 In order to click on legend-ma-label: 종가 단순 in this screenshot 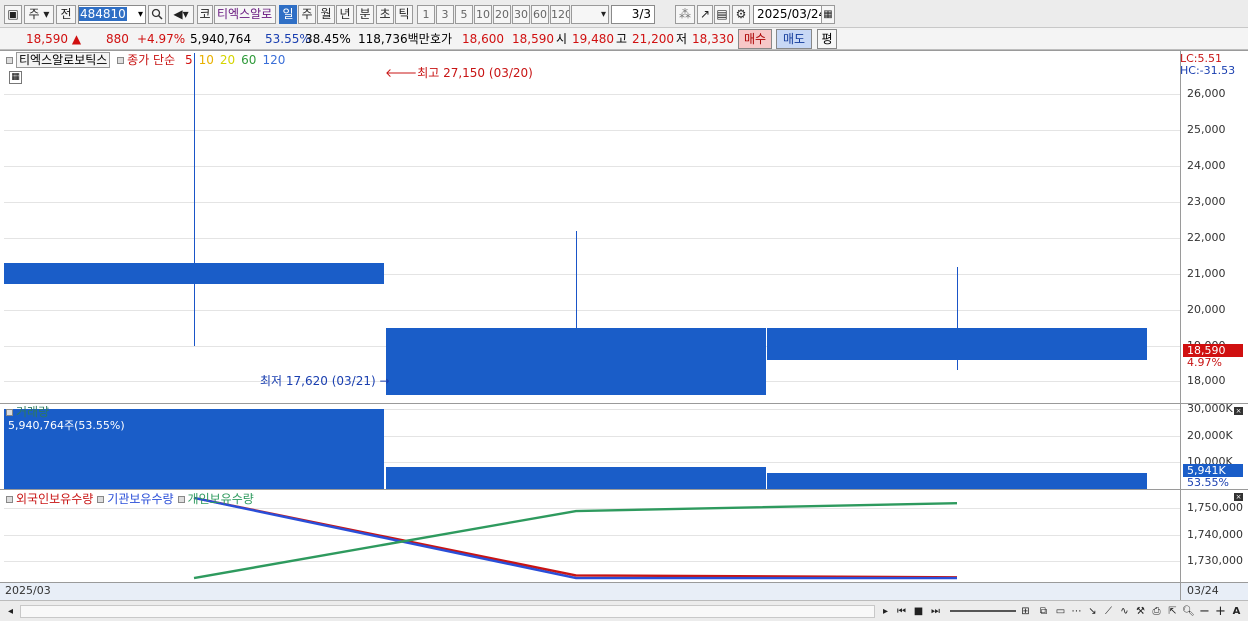, I will do `click(151, 60)`.